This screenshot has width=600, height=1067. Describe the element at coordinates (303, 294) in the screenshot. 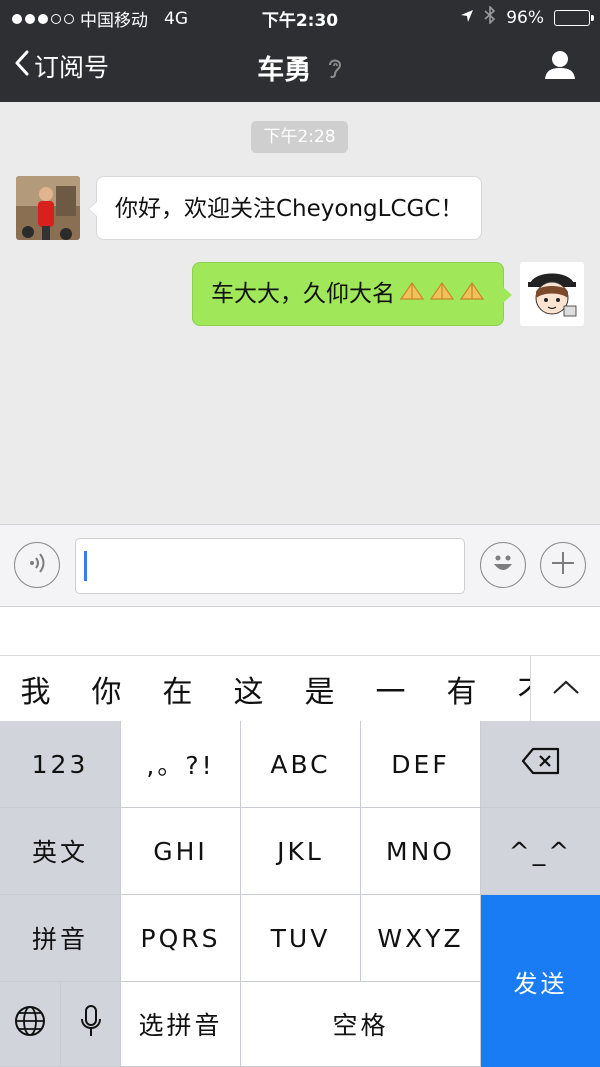

I see `outgoing-message-text: 车大大，久仰大名` at that location.